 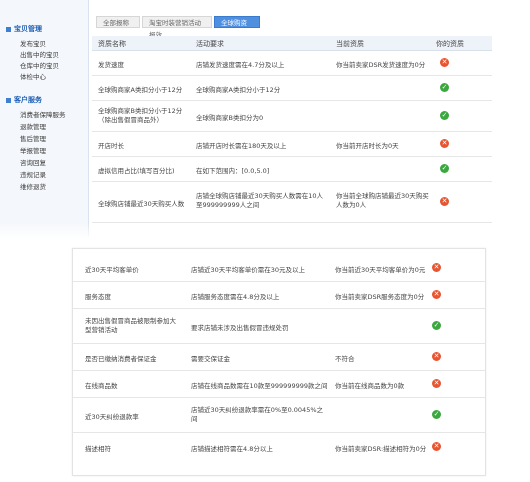 I want to click on row-name: 开店时长, so click(x=111, y=146).